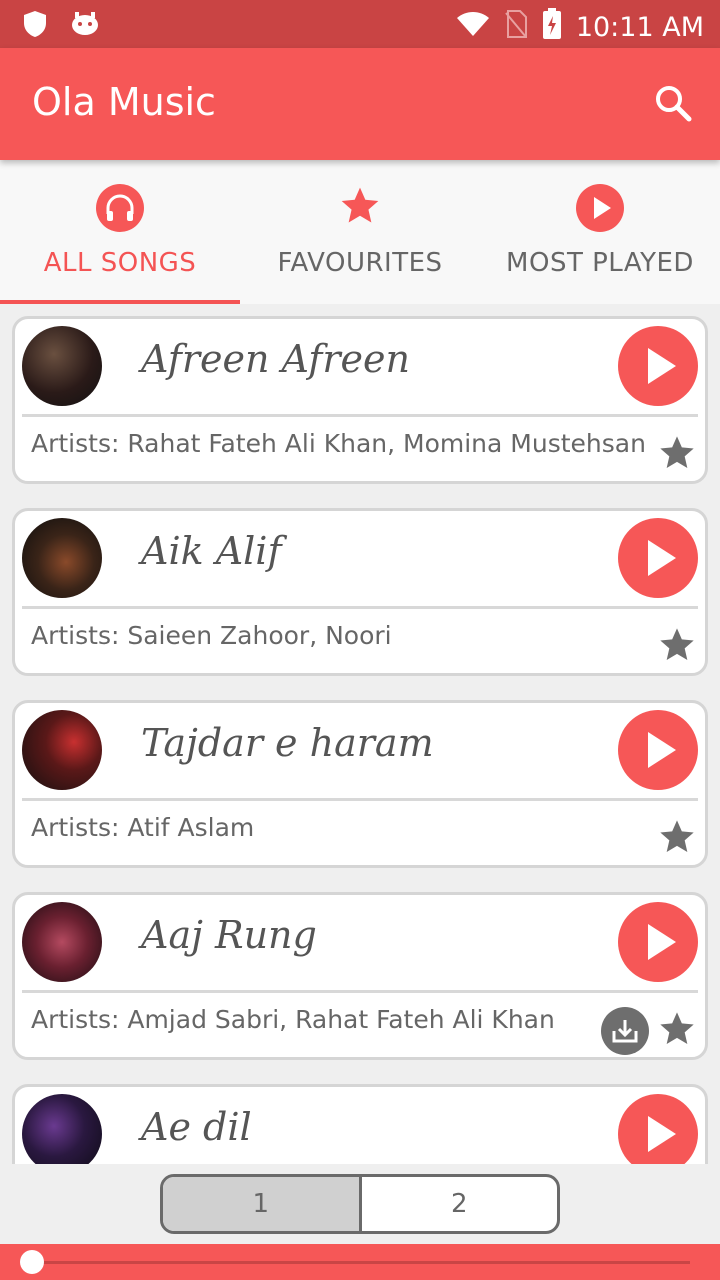 Image resolution: width=720 pixels, height=1280 pixels. What do you see at coordinates (600, 210) in the screenshot?
I see `play-circle-icon` at bounding box center [600, 210].